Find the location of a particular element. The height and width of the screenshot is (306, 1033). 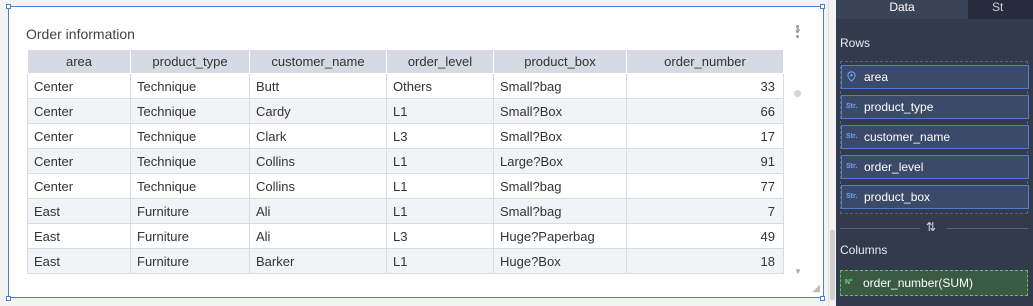

table-row: Center Technique Clark L3 Small?Box 17 is located at coordinates (405, 136).